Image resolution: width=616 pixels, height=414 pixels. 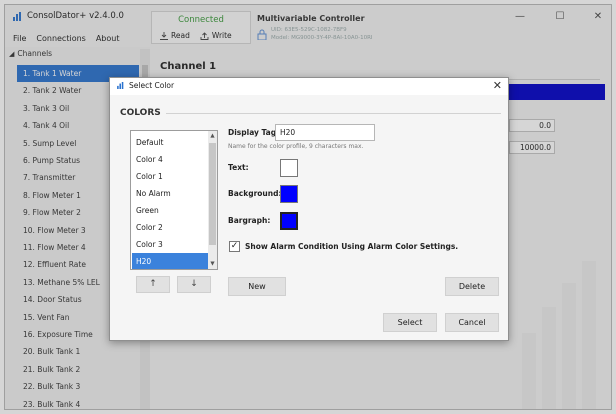 I want to click on list-scroll-thumb, so click(x=212, y=194).